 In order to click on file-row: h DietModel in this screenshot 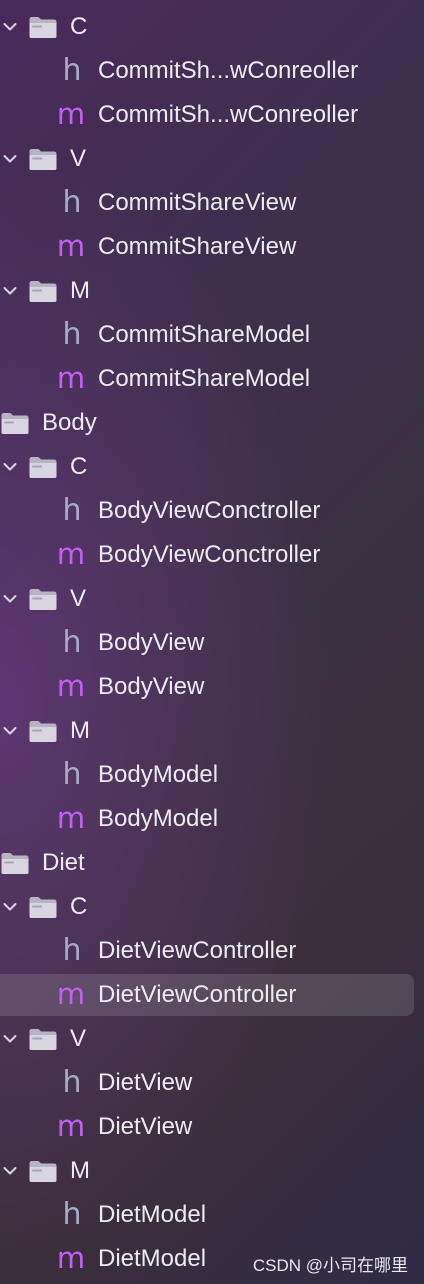, I will do `click(212, 1215)`.